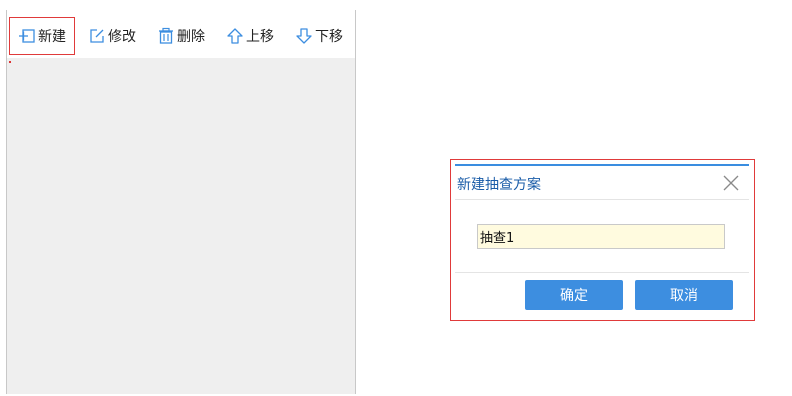 Image resolution: width=792 pixels, height=396 pixels. What do you see at coordinates (260, 37) in the screenshot?
I see `move-up-button-label: 上移` at bounding box center [260, 37].